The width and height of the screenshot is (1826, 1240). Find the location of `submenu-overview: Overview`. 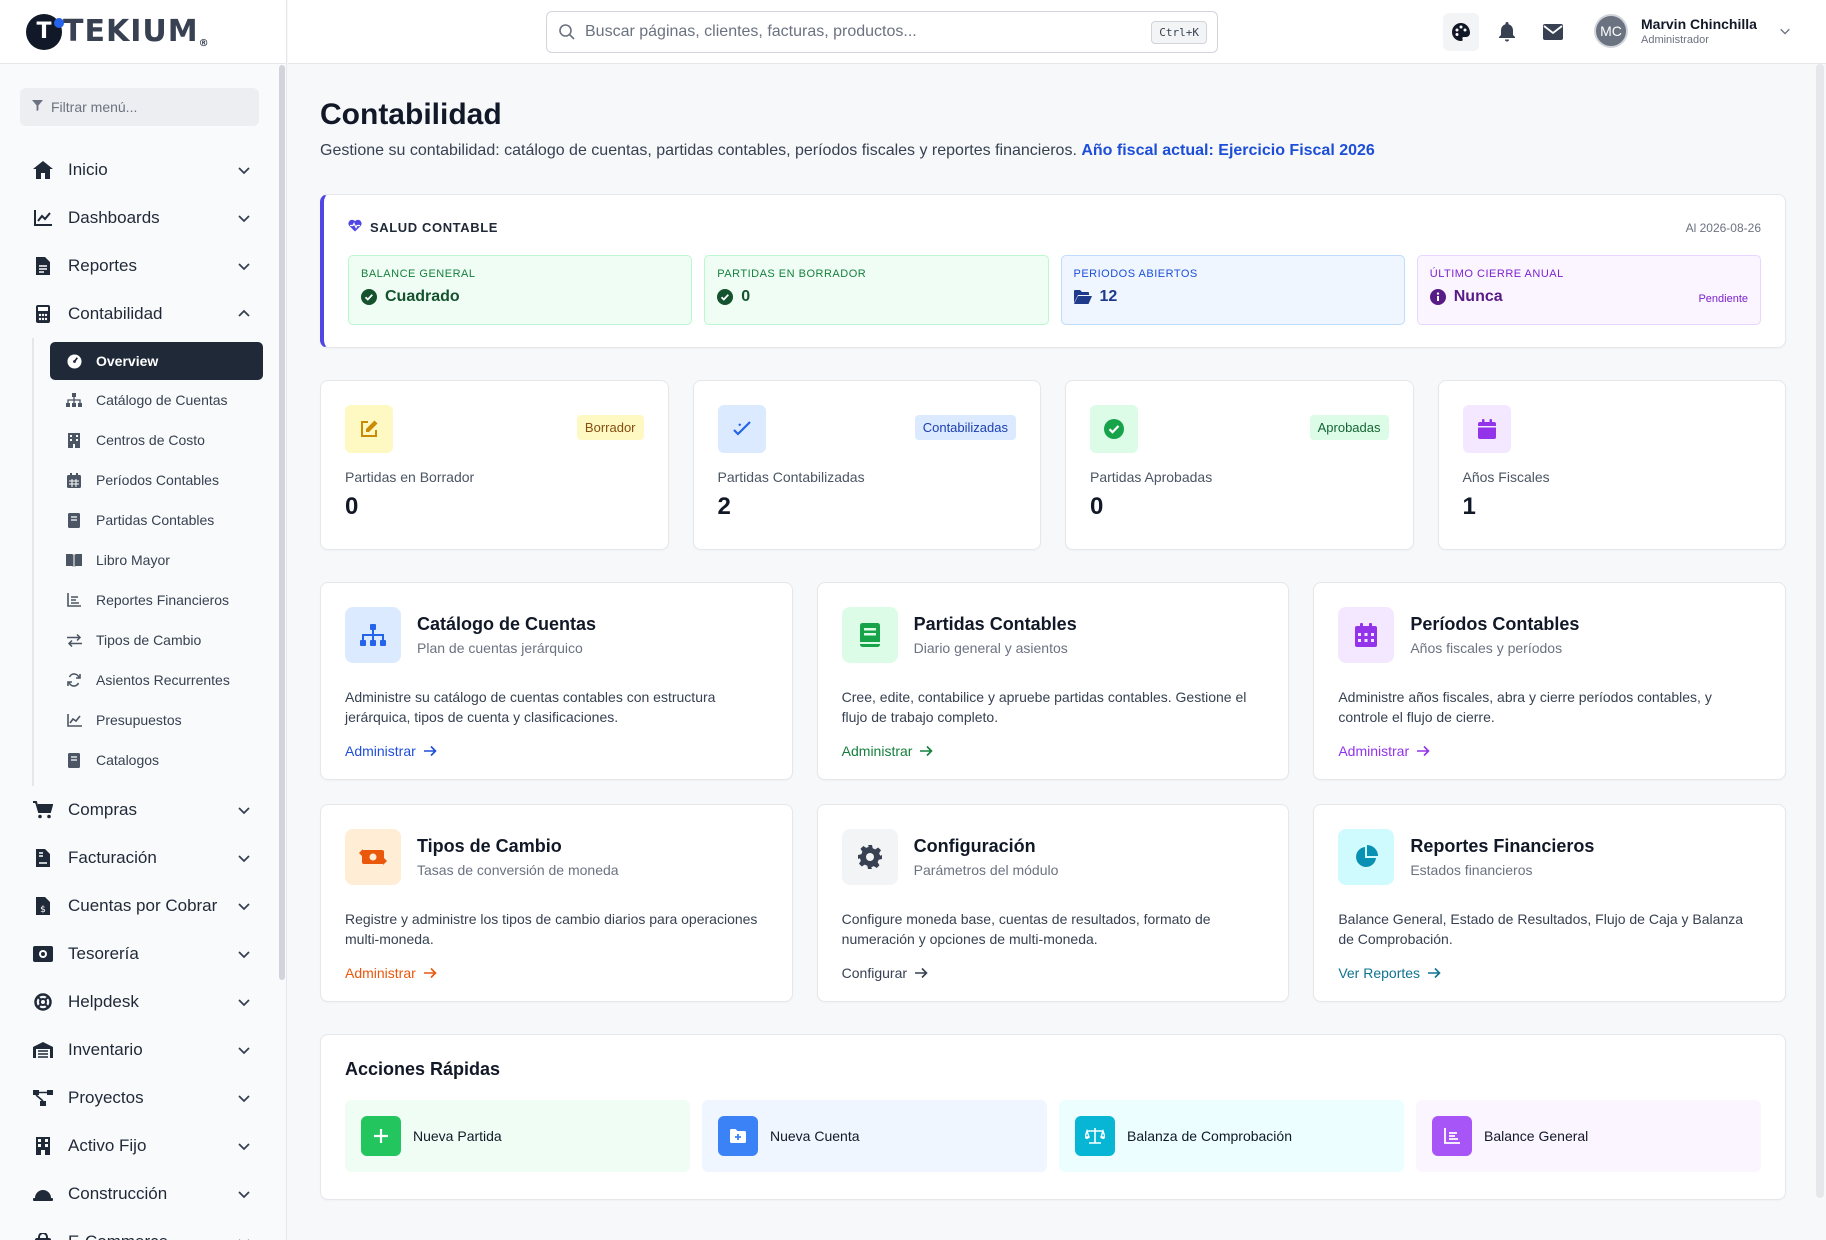

submenu-overview: Overview is located at coordinates (156, 361).